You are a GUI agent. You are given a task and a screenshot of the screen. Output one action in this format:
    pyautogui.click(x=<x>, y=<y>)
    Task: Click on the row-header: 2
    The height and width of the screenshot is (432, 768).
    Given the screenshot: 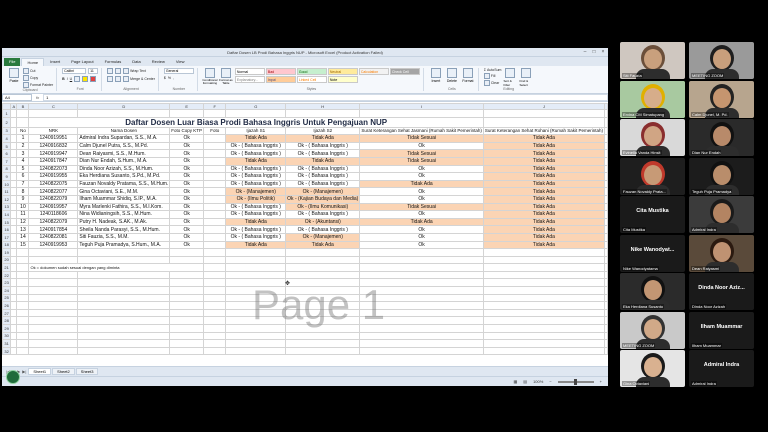 What is the action you would take?
    pyautogui.click(x=7, y=122)
    